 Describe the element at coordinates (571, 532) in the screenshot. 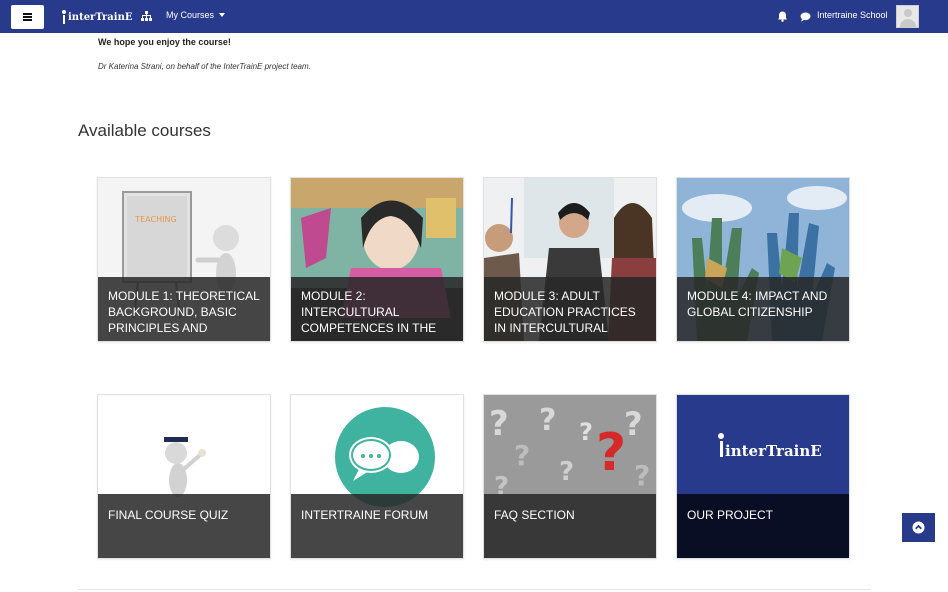

I see `course-title: FAQ SECTION` at that location.